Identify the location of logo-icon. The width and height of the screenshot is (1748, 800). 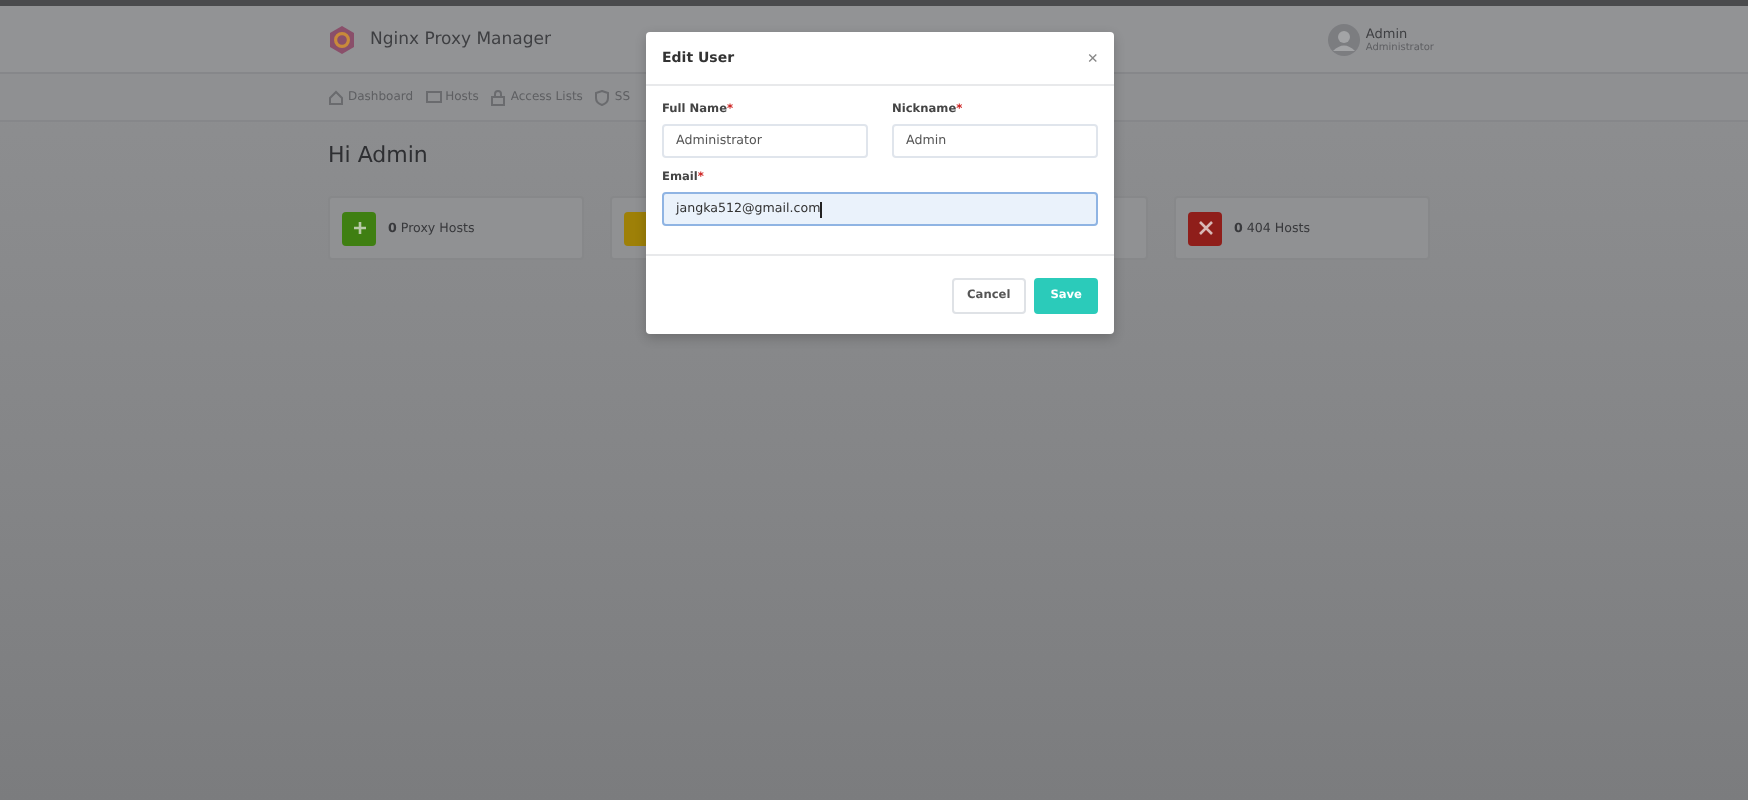
(342, 39).